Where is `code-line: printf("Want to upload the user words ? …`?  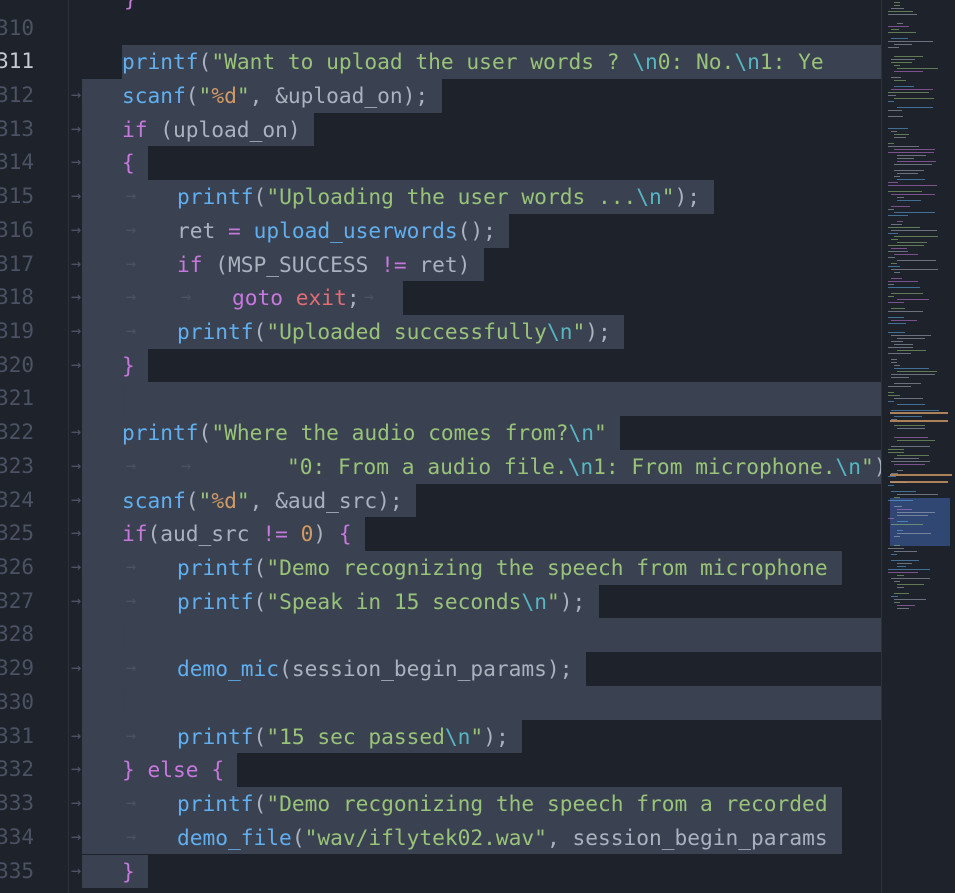 code-line: printf("Want to upload the user words ? … is located at coordinates (473, 62).